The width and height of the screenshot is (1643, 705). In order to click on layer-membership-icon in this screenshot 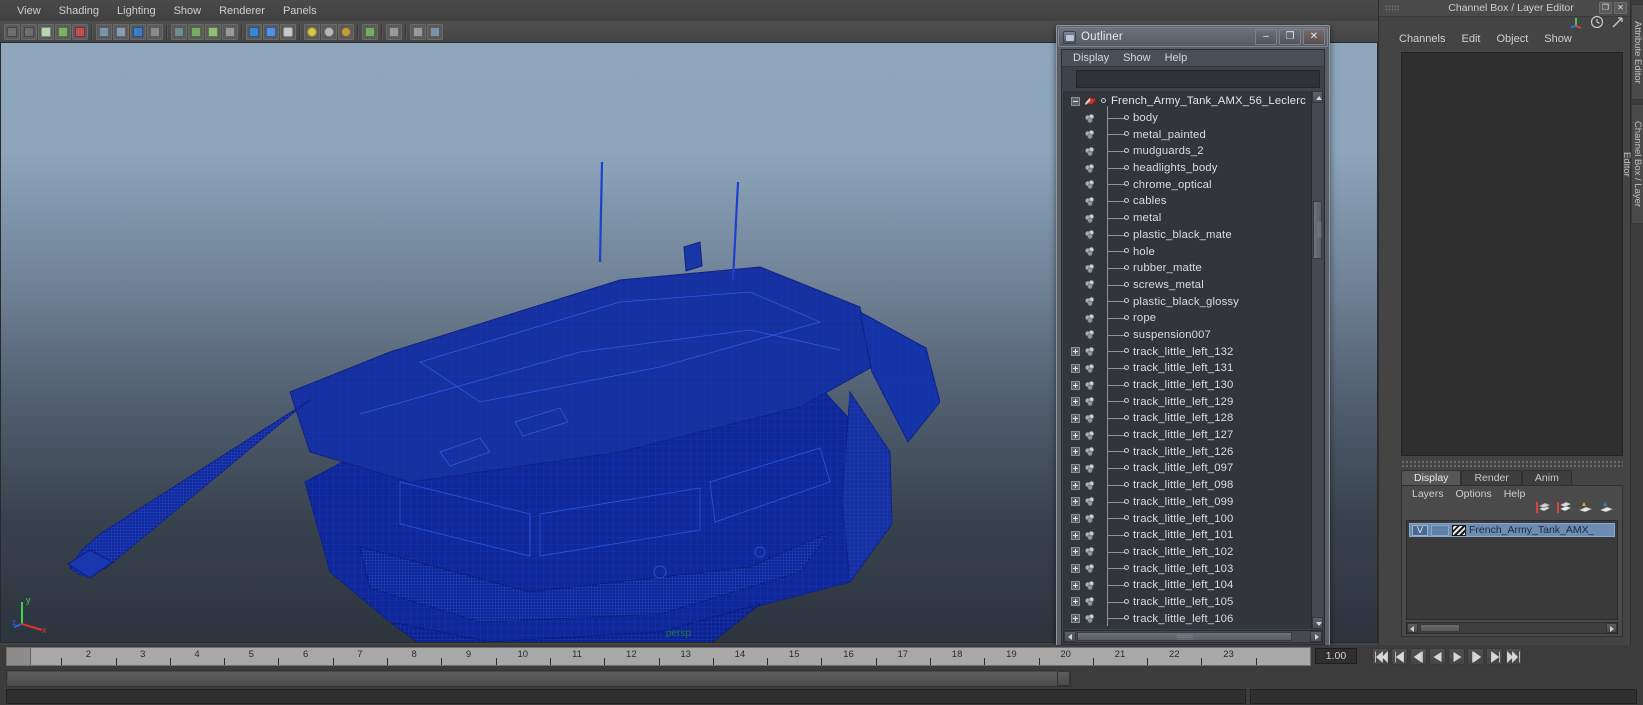, I will do `click(1606, 507)`.